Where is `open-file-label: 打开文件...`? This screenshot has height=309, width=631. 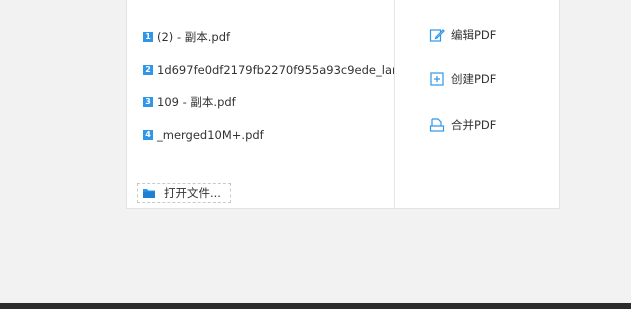 open-file-label: 打开文件... is located at coordinates (192, 193).